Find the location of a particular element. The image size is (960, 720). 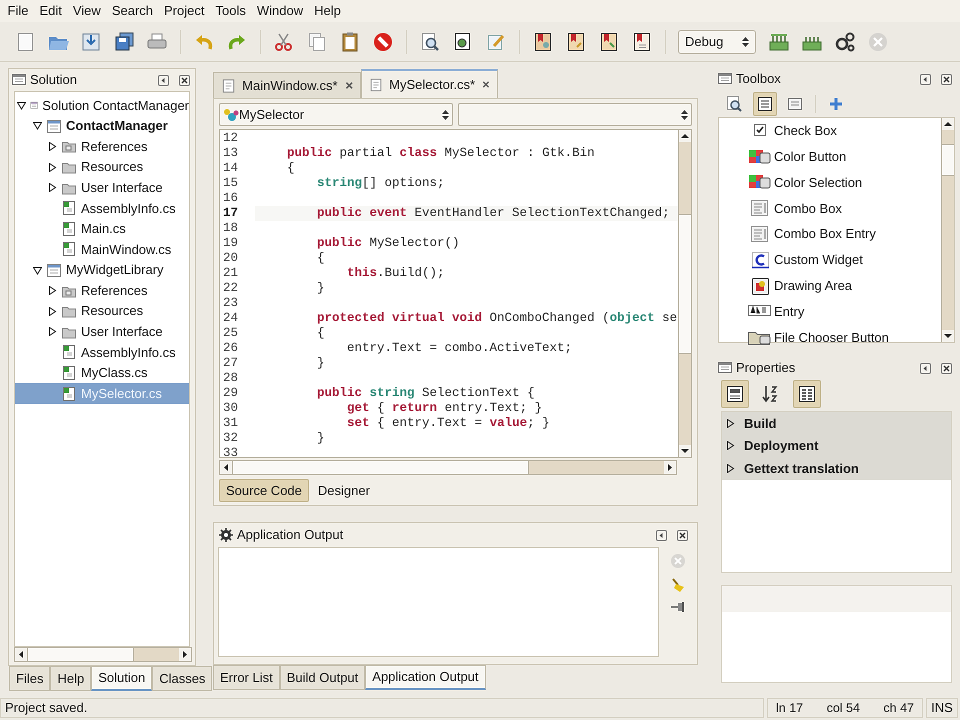

toolbox-item: File Chooser Button is located at coordinates (844, 337).